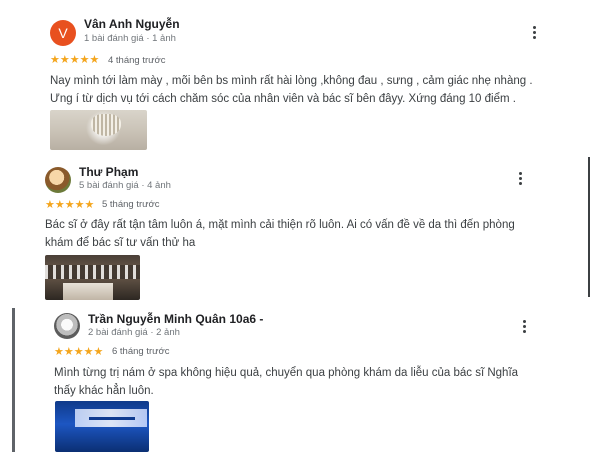 This screenshot has width=600, height=452. I want to click on avatar-letter: V, so click(63, 33).